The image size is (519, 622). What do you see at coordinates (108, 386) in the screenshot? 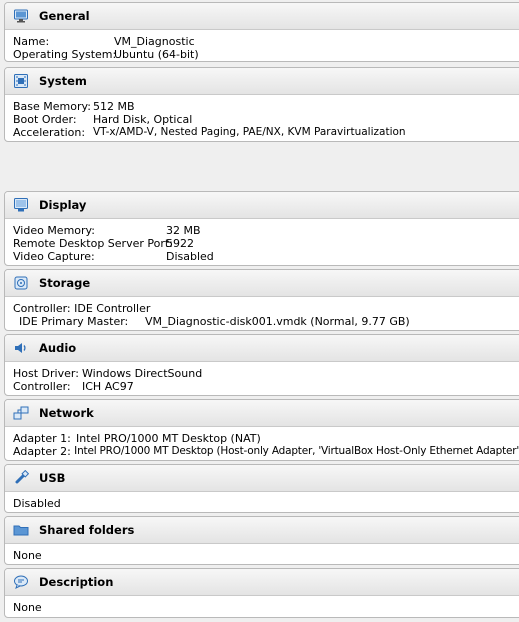
I see `audio-controller-value: ICH AC97` at bounding box center [108, 386].